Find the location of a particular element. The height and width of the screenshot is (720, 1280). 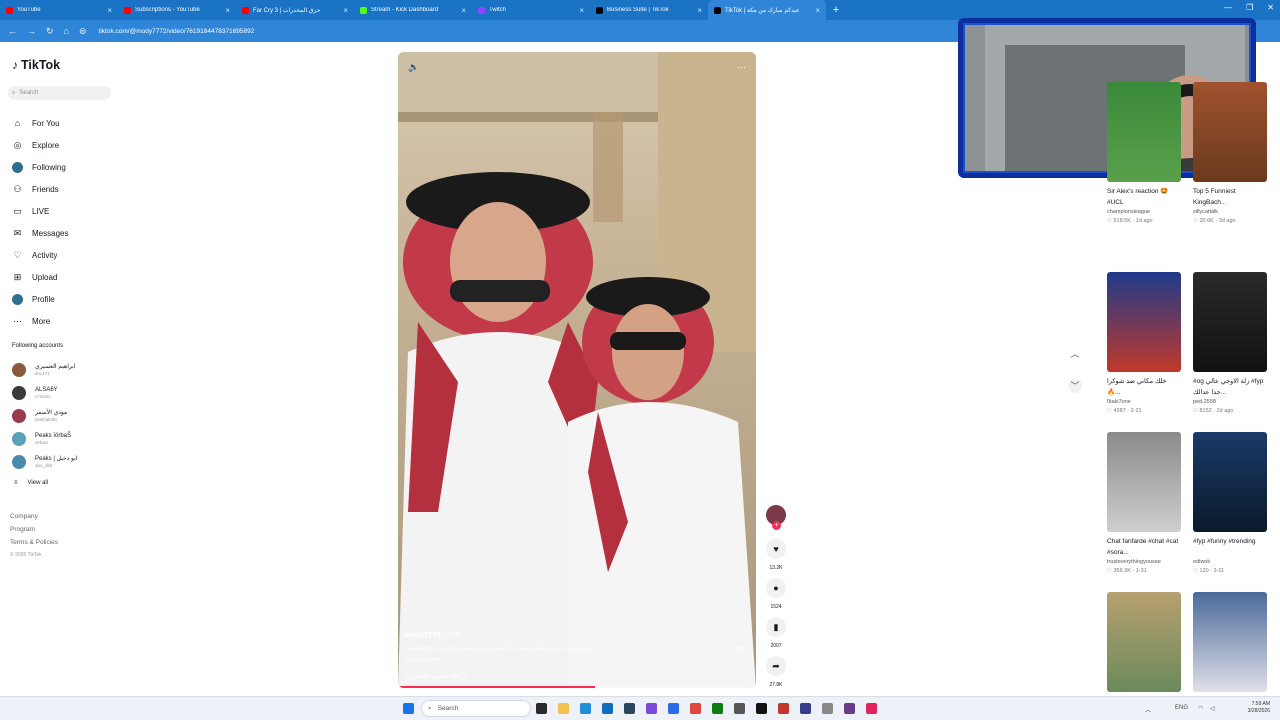

browser-tab: YouTube × is located at coordinates (59, 10).